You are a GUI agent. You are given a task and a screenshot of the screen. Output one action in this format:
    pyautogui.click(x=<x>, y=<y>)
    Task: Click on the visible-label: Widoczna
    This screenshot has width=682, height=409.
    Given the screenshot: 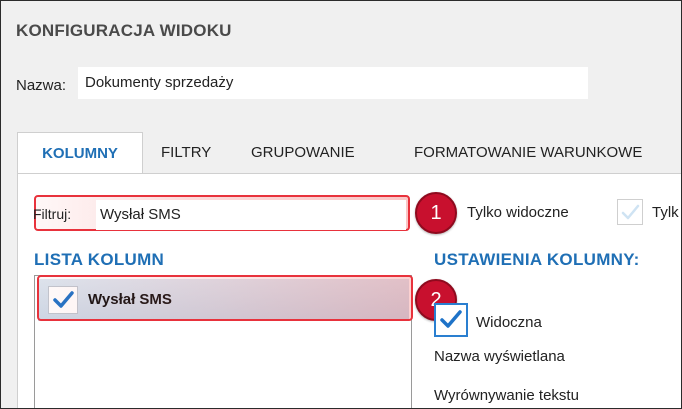 What is the action you would take?
    pyautogui.click(x=509, y=322)
    